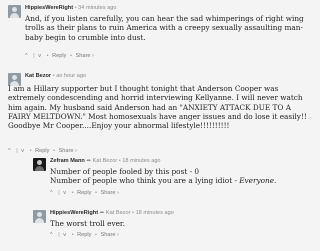 The height and width of the screenshot is (251, 320). I want to click on comment-meta: Zefram Mann ➦ Kat Bezor • 18 minutes ago, so click(105, 161).